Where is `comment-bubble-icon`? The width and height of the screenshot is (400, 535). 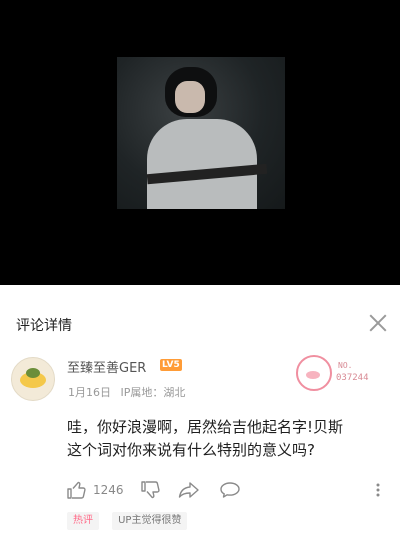
comment-bubble-icon is located at coordinates (230, 490).